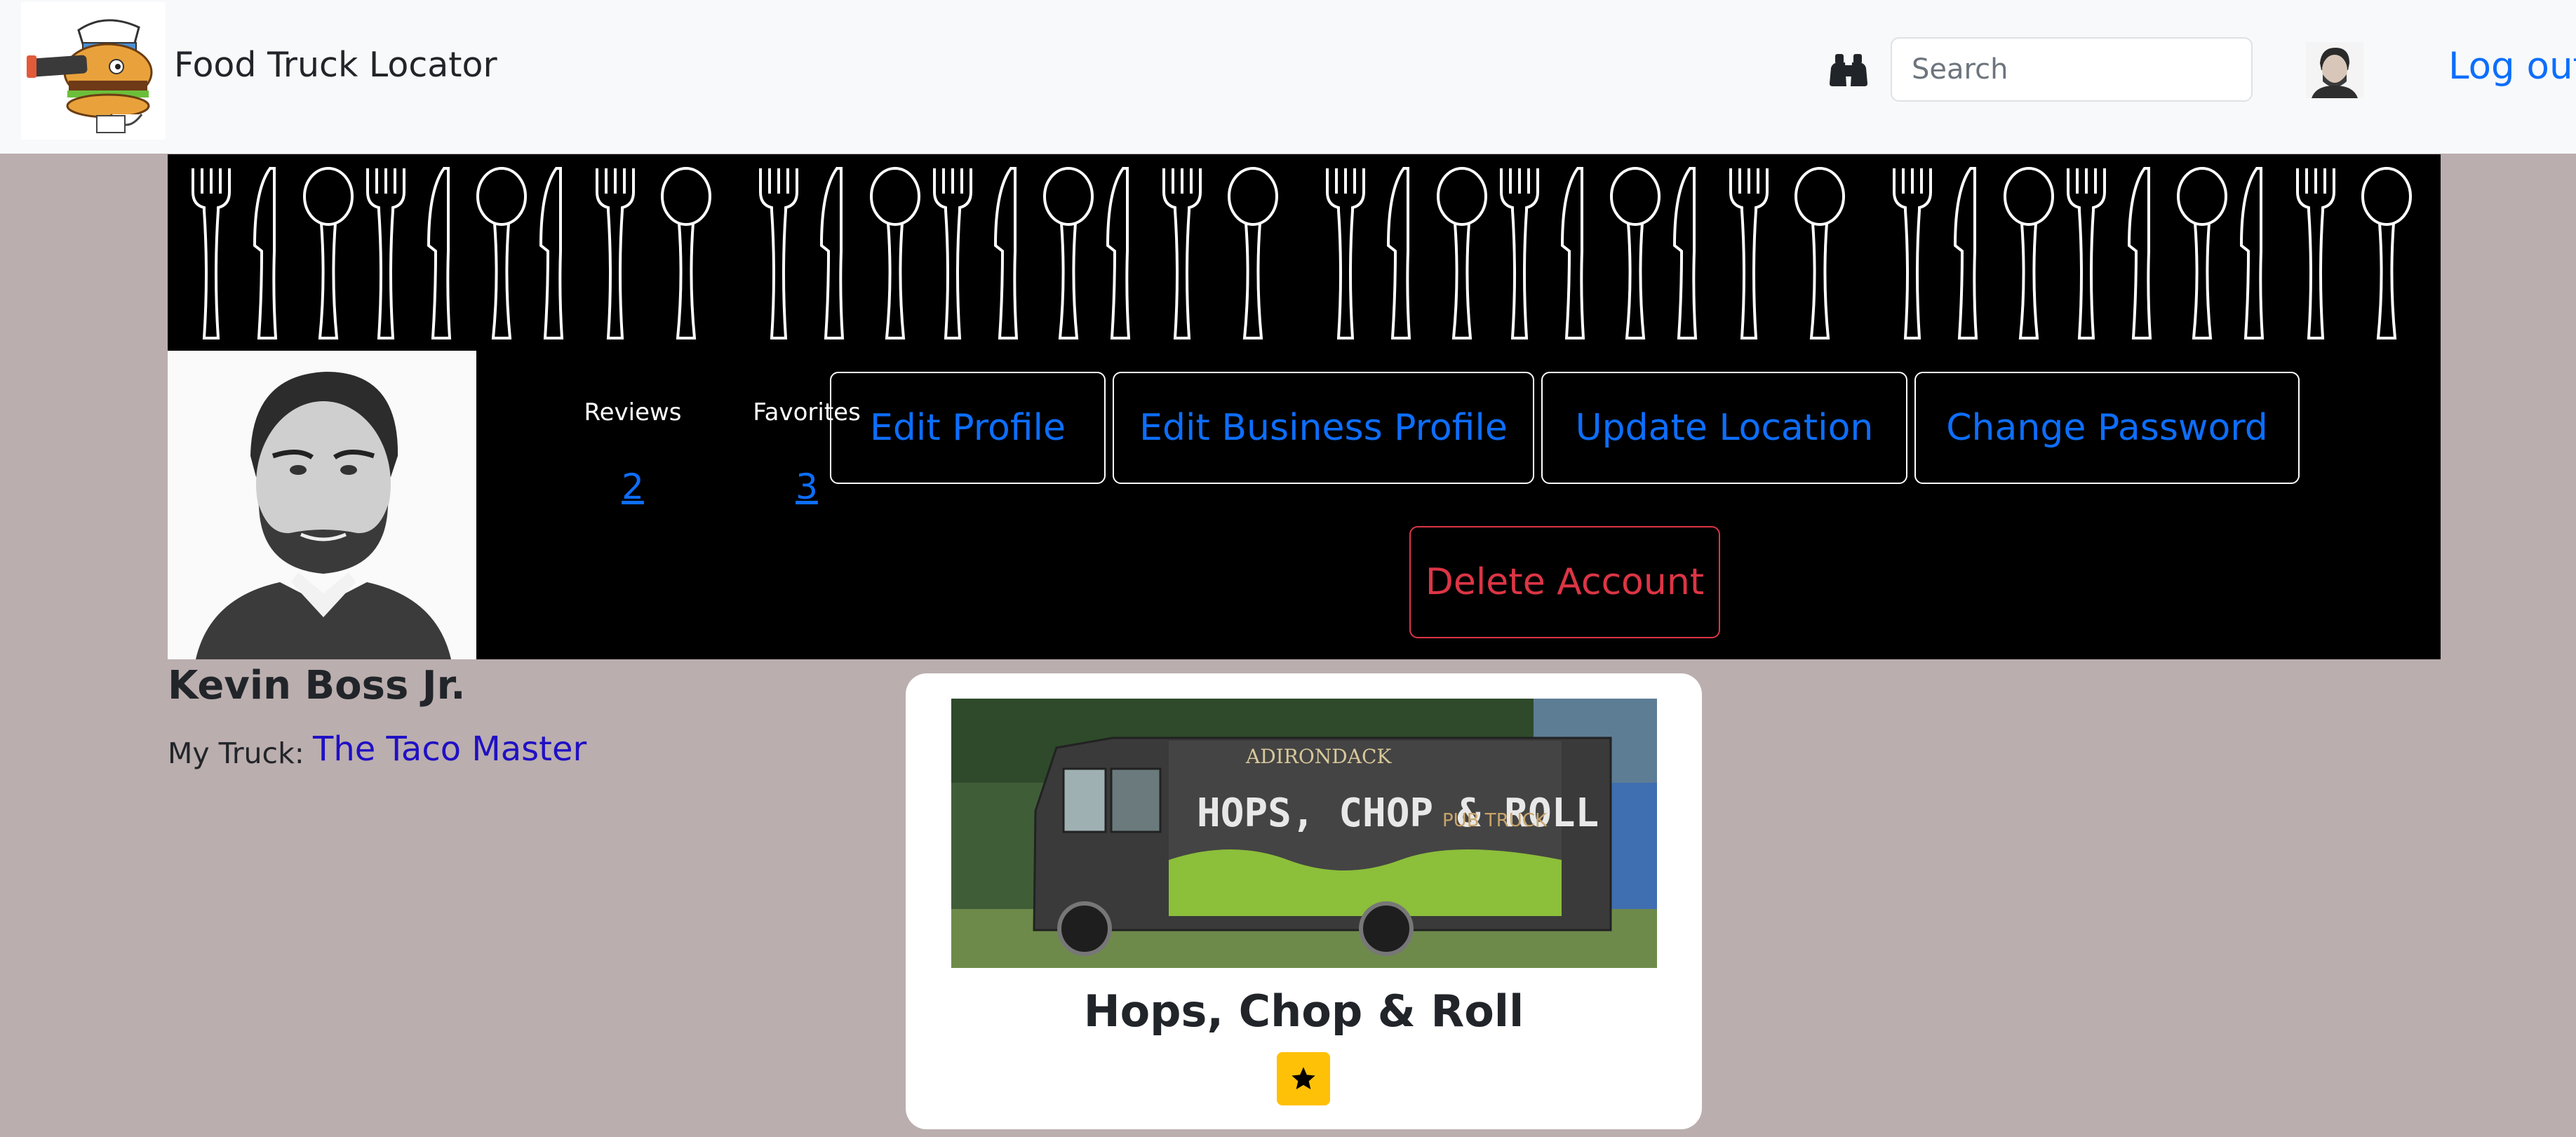 The image size is (2576, 1137). I want to click on my-truck-link: The Taco Master, so click(449, 749).